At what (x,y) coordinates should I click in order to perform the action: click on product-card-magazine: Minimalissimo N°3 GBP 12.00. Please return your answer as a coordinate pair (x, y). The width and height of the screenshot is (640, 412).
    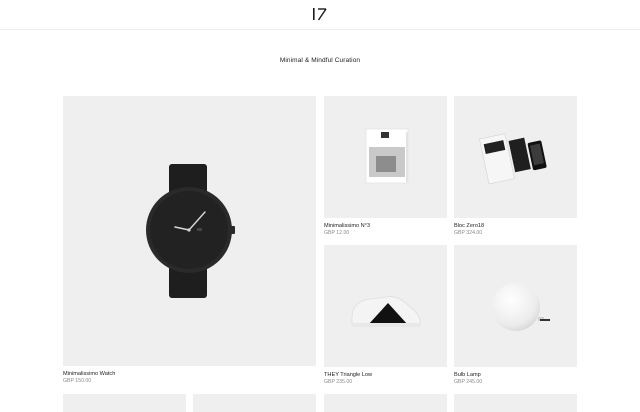
    Looking at the image, I should click on (385, 168).